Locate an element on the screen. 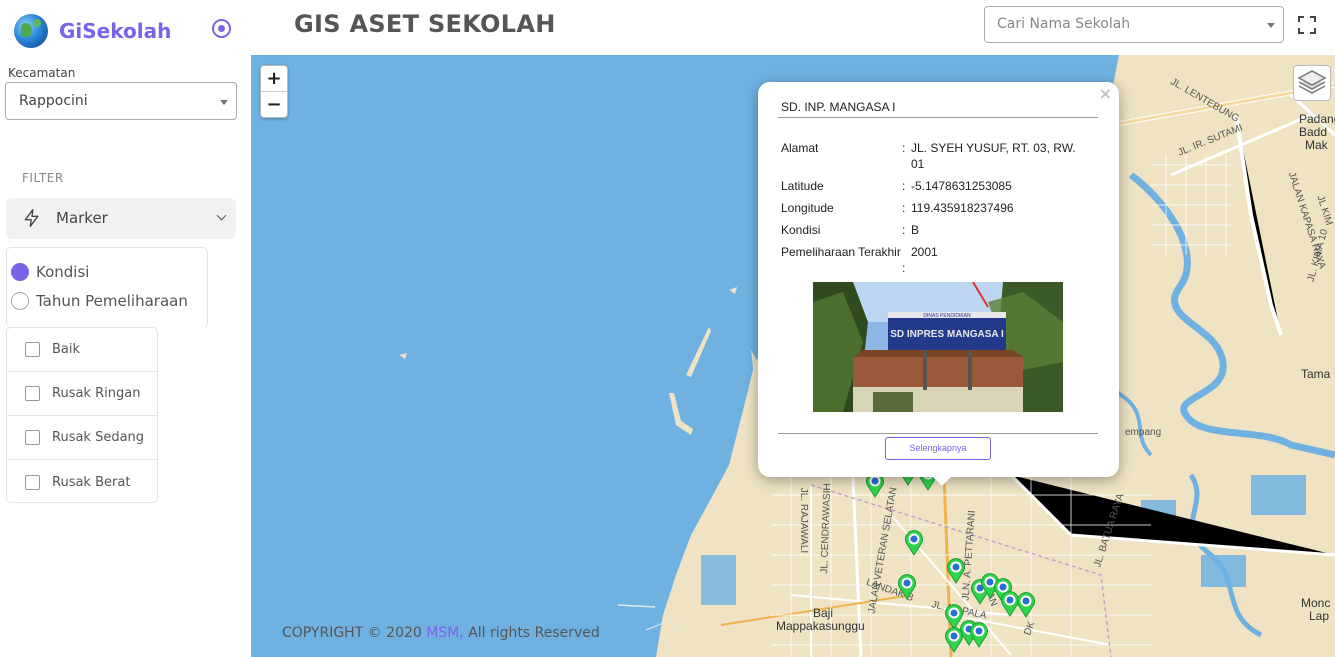 The height and width of the screenshot is (657, 1335). map-label: JL. RAJAWALI is located at coordinates (804, 520).